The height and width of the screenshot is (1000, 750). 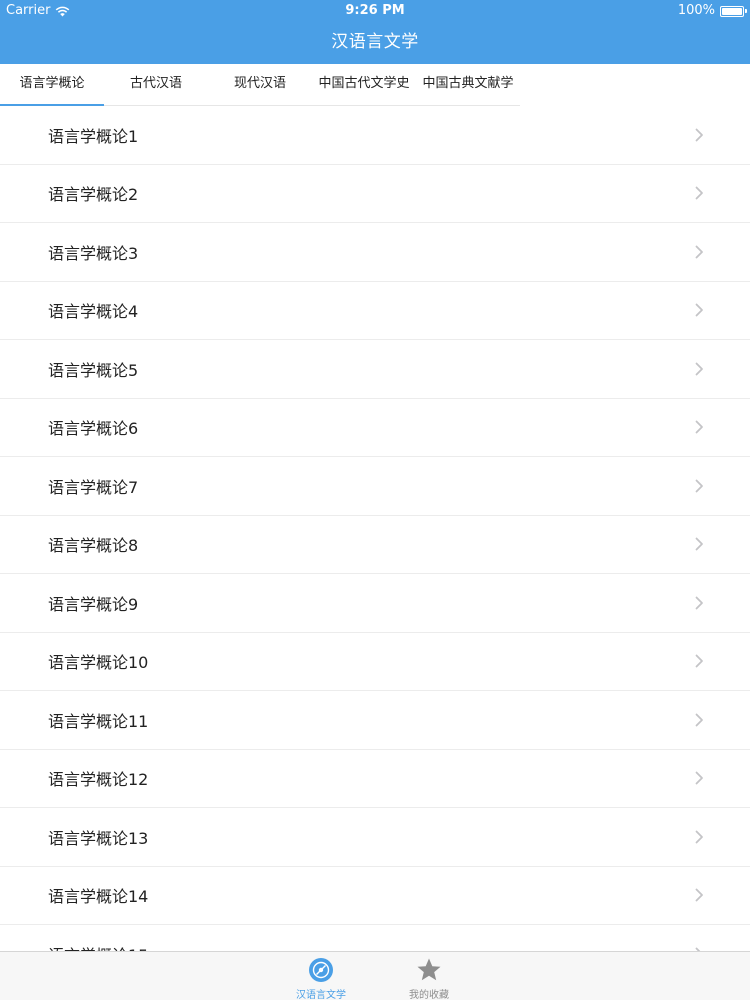 What do you see at coordinates (52, 85) in the screenshot?
I see `tab-linguistics: 语言学概论` at bounding box center [52, 85].